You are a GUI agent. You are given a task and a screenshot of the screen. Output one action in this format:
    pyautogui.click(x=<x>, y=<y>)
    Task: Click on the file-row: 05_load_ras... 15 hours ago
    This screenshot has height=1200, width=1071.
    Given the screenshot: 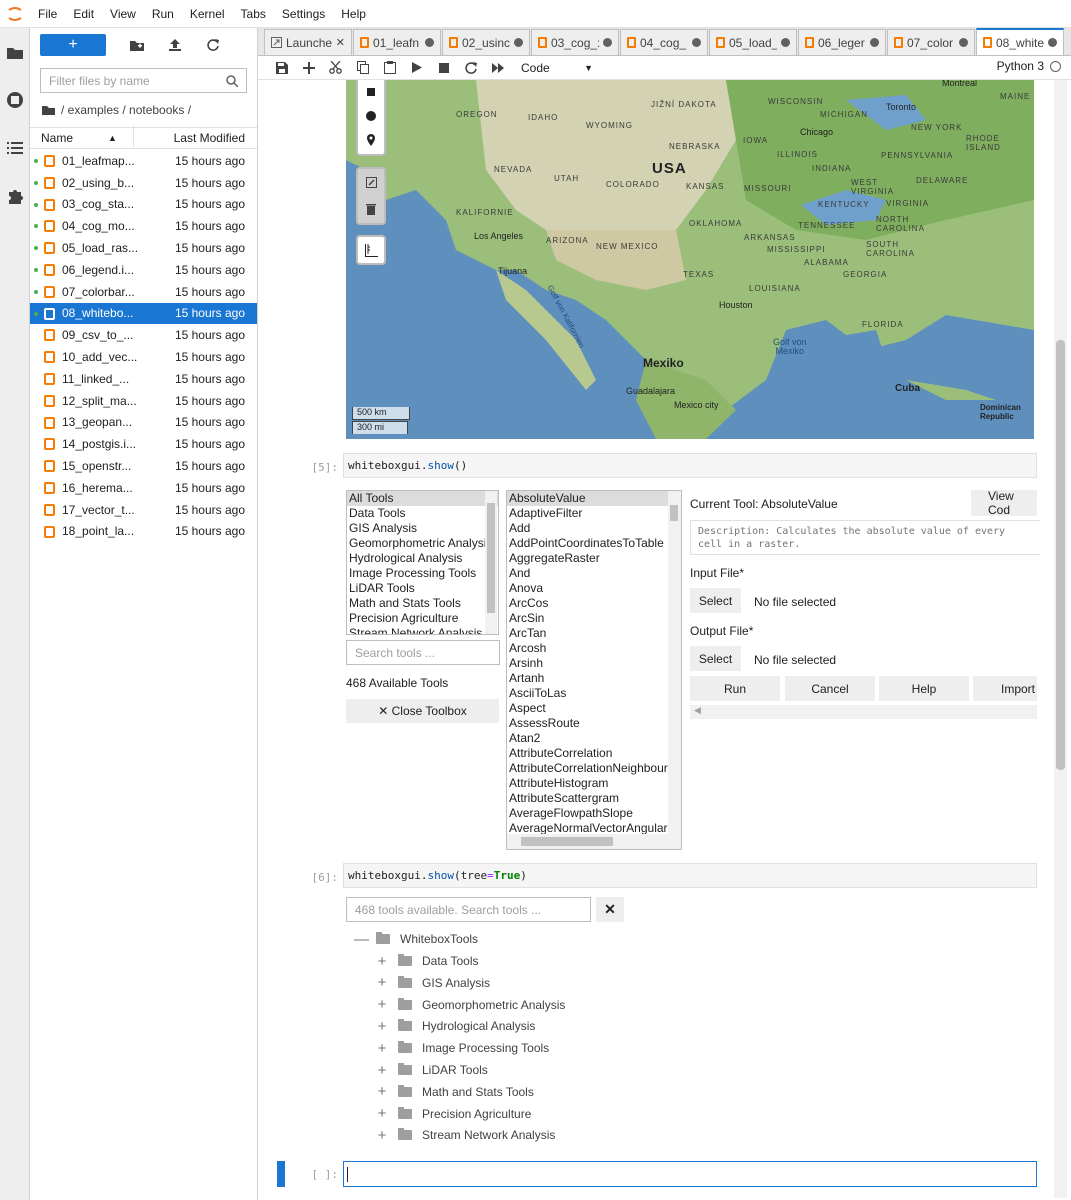 What is the action you would take?
    pyautogui.click(x=143, y=248)
    